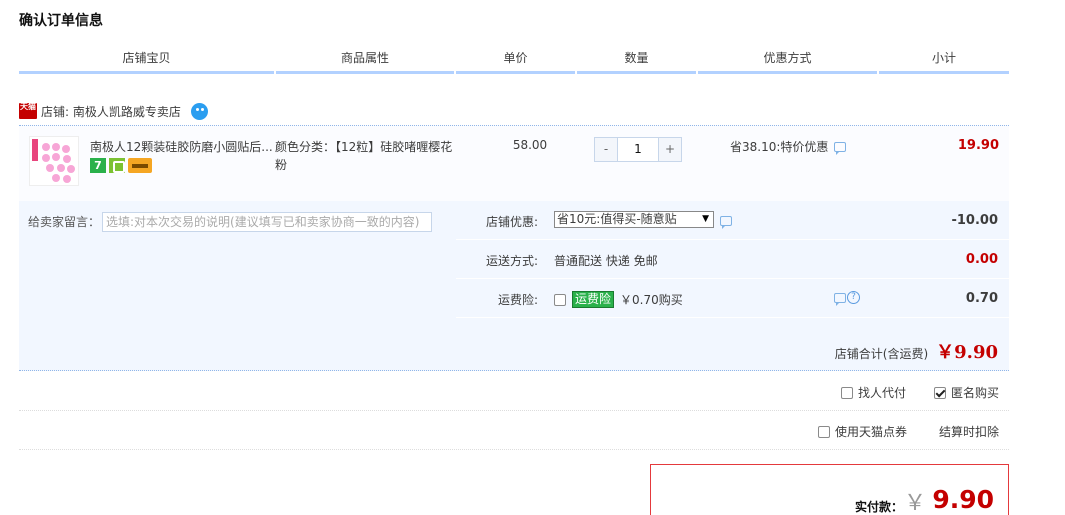 The height and width of the screenshot is (515, 1065). I want to click on col-qty: 数量, so click(636, 59).